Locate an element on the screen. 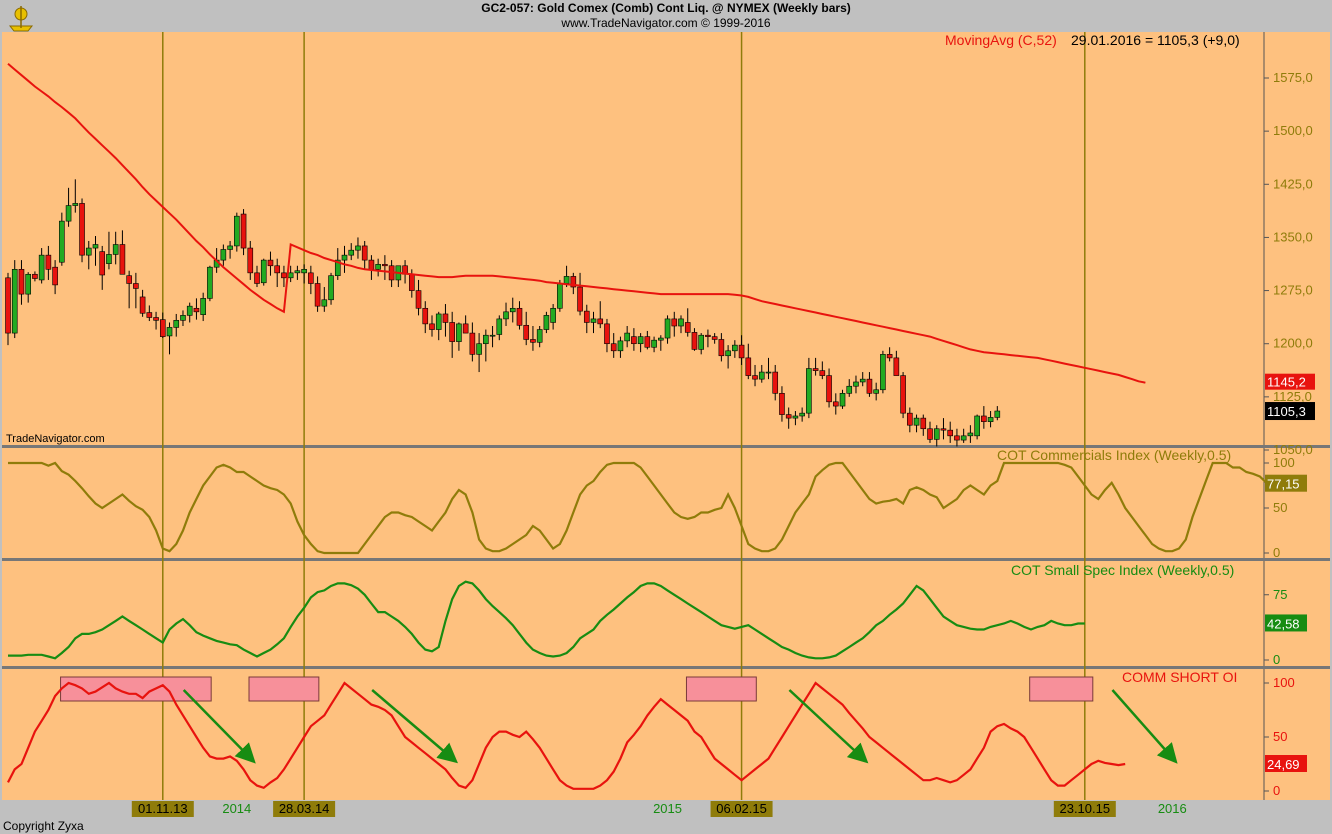 The image size is (1332, 834). comm-short-highlight-box is located at coordinates (284, 689).